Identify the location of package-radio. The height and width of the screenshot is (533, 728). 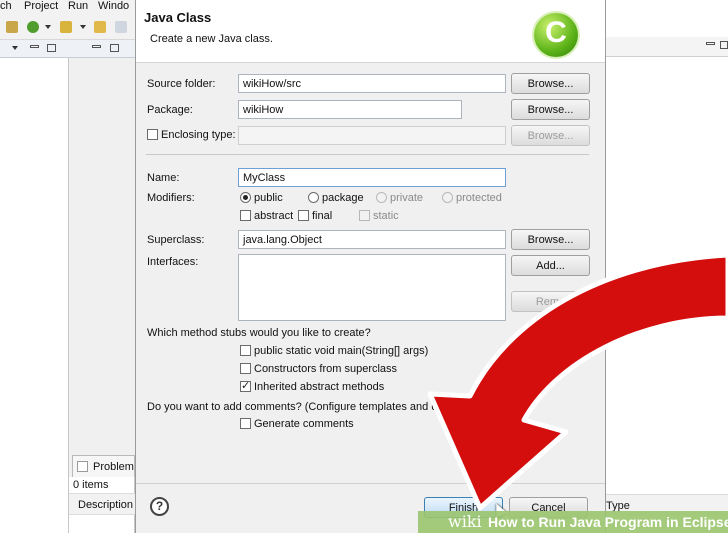
(313, 197).